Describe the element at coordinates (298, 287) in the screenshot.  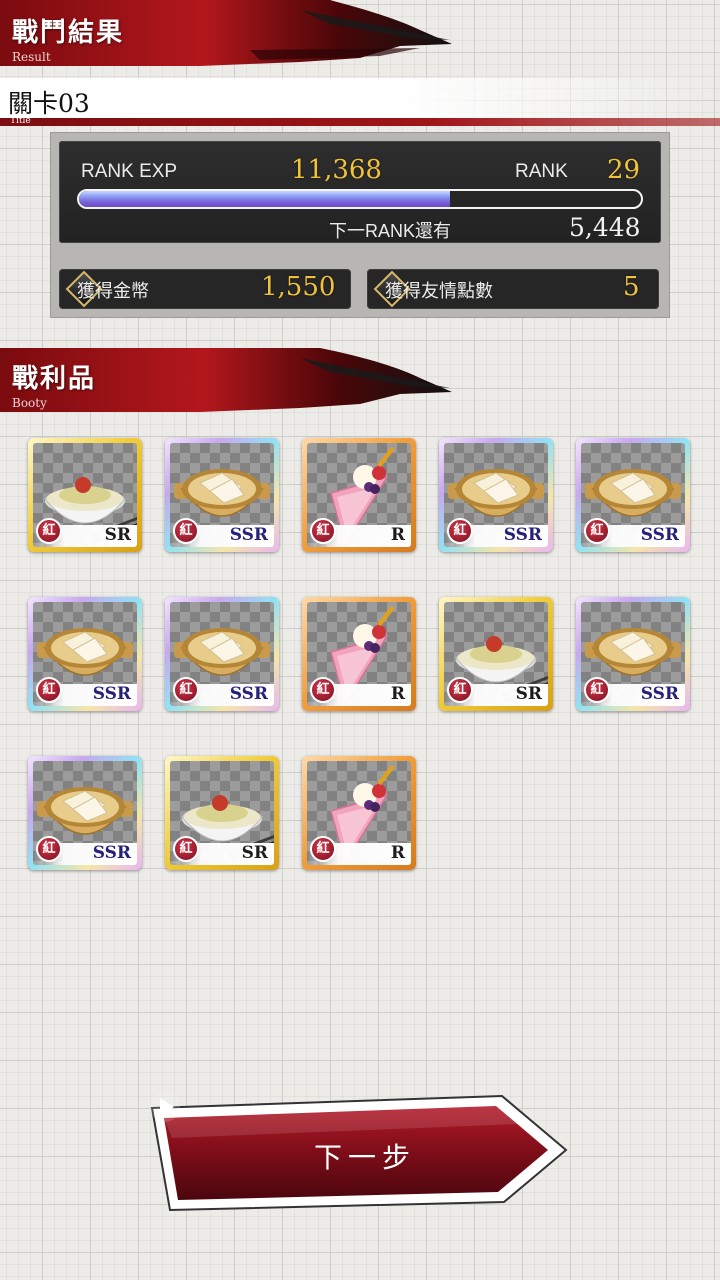
I see `coins-value: 1,550` at that location.